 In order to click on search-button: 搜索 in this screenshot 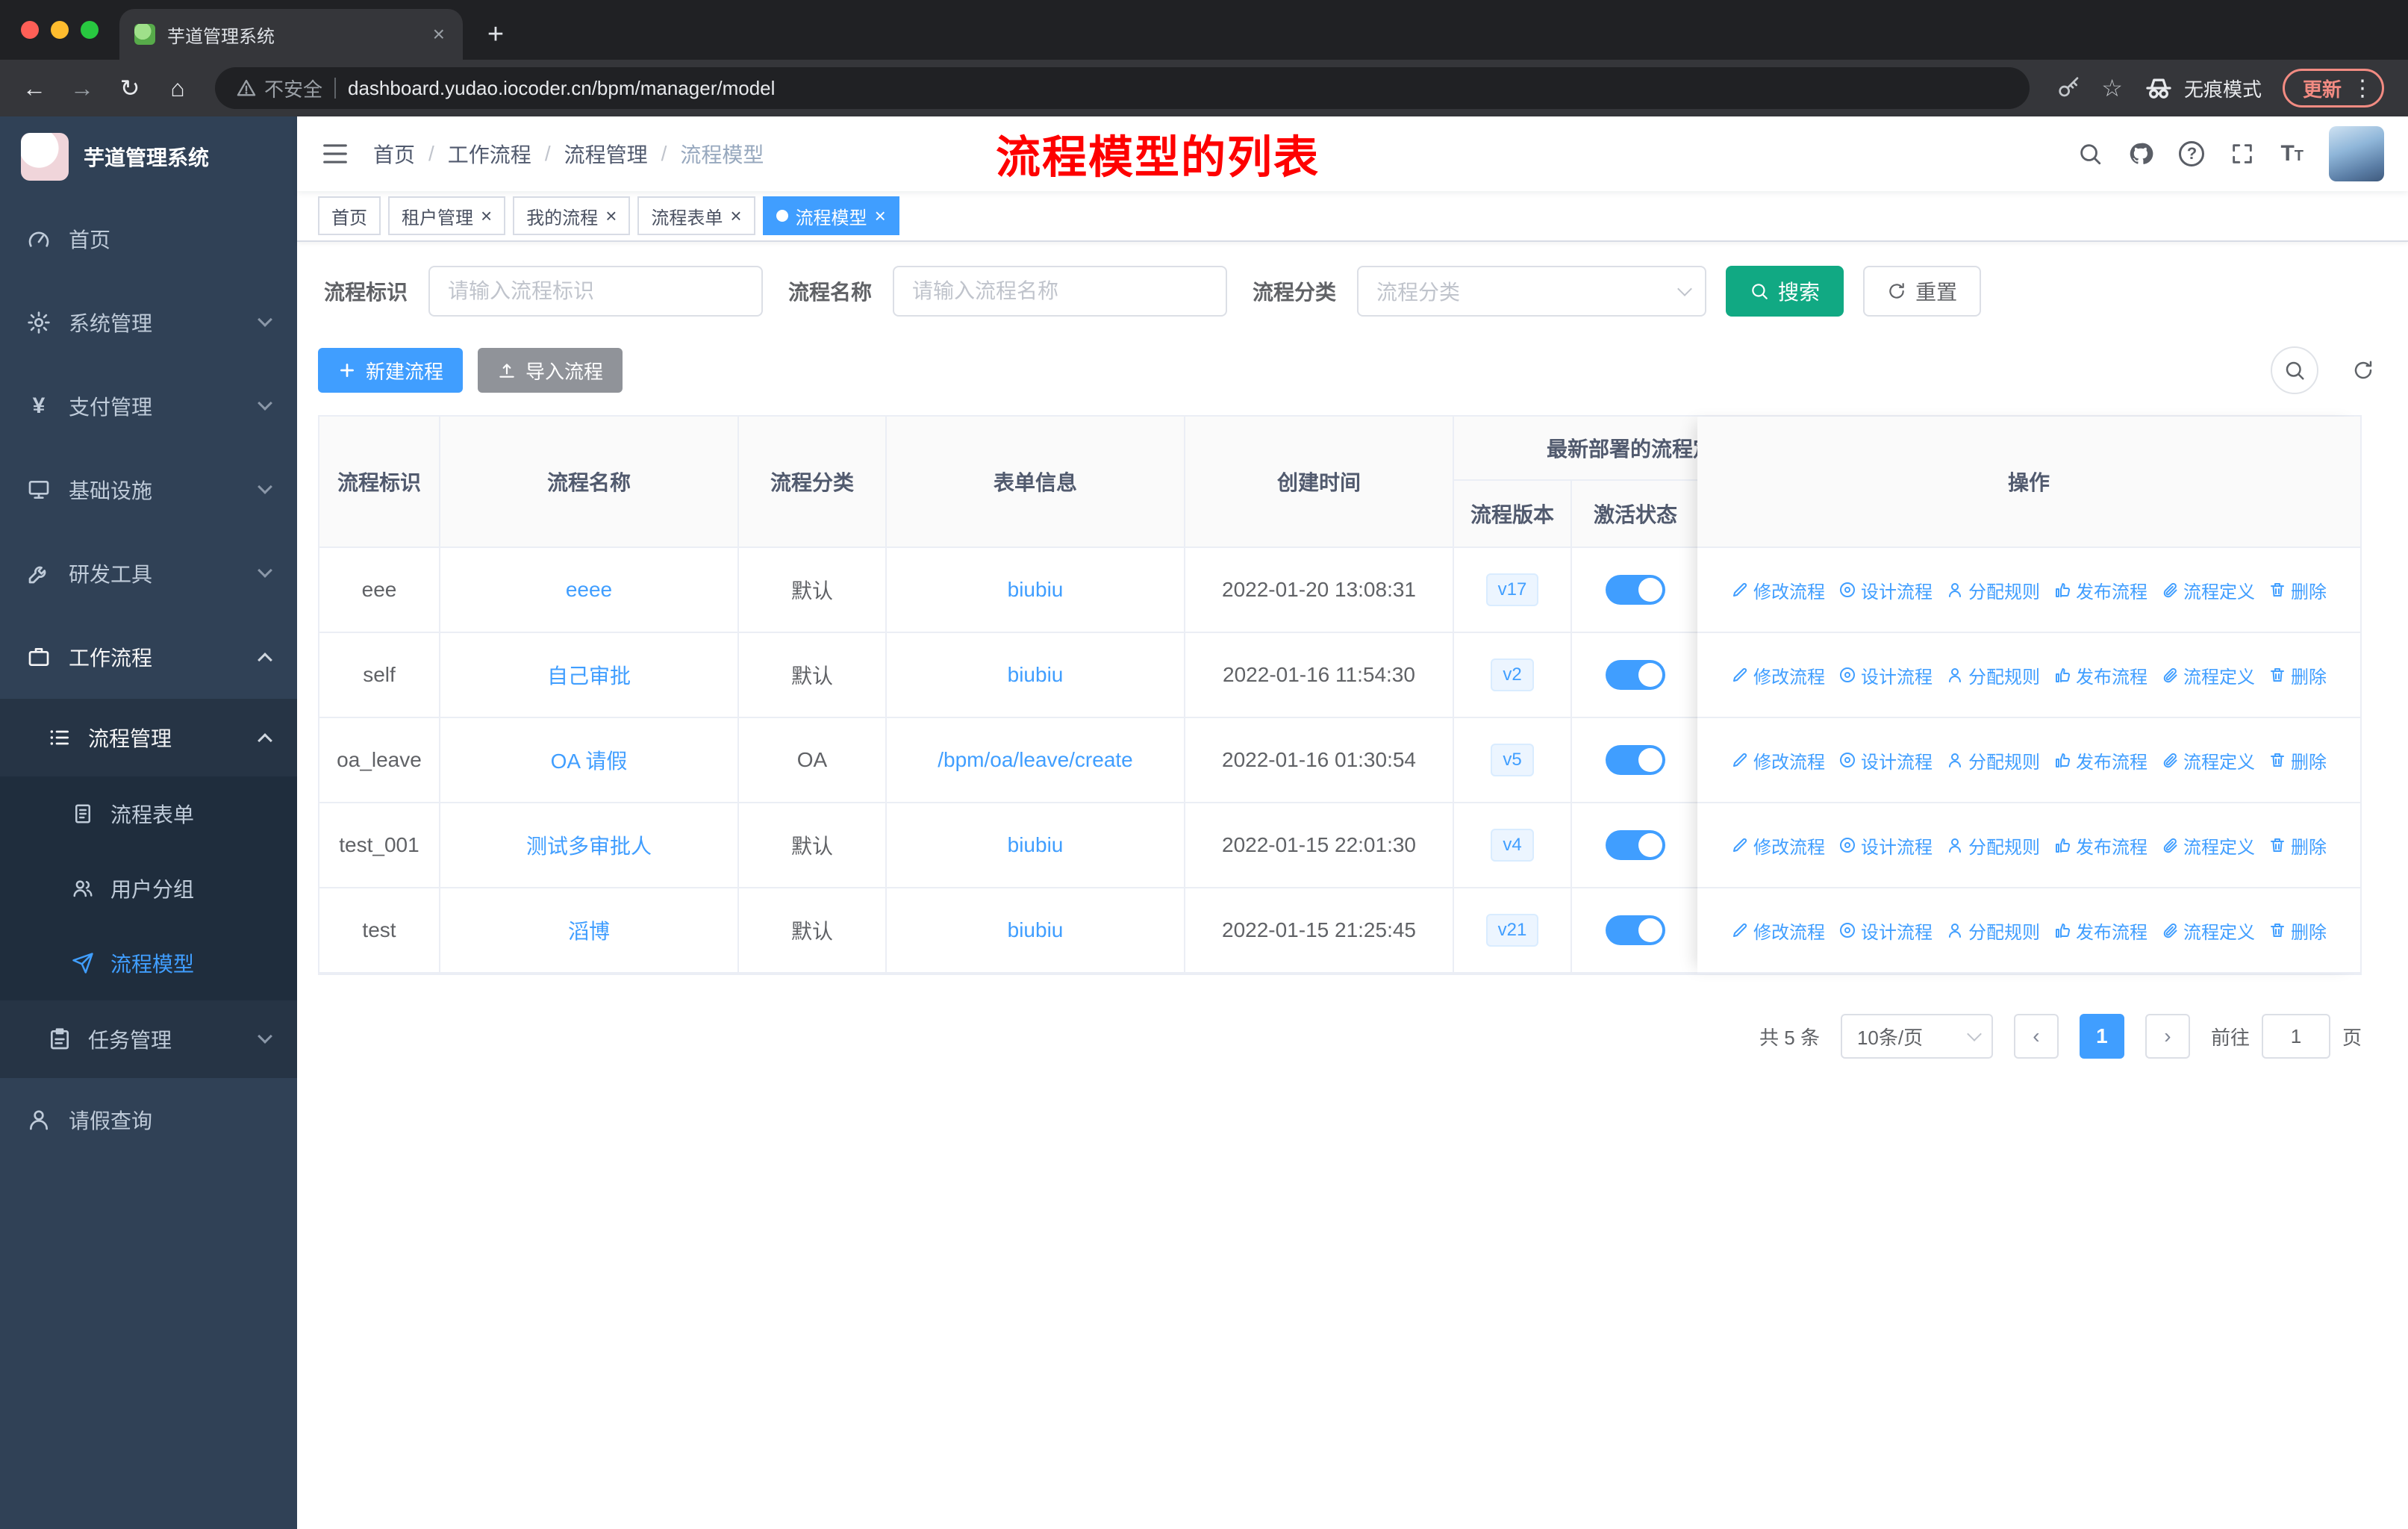, I will do `click(1785, 291)`.